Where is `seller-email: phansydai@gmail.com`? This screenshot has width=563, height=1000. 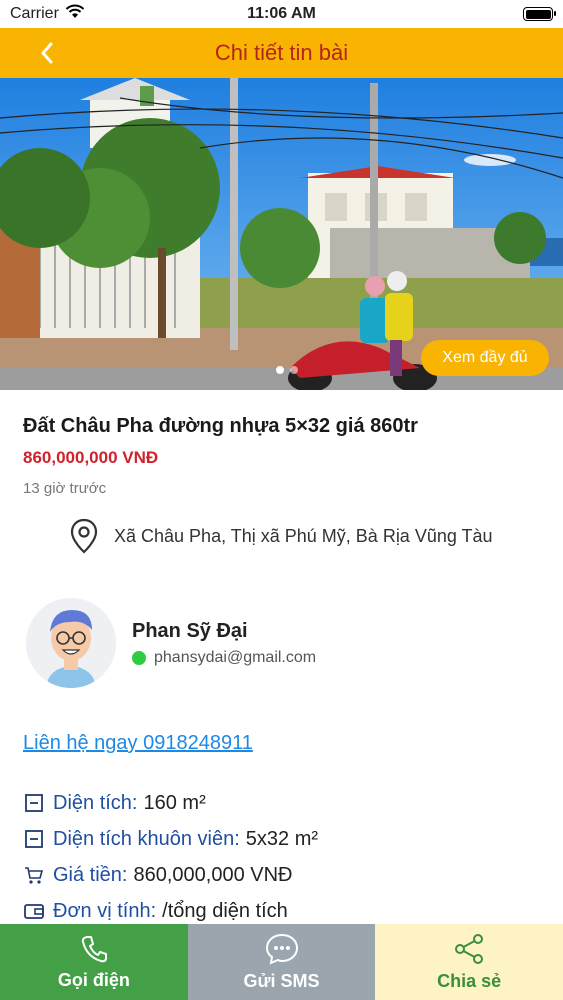
seller-email: phansydai@gmail.com is located at coordinates (235, 657).